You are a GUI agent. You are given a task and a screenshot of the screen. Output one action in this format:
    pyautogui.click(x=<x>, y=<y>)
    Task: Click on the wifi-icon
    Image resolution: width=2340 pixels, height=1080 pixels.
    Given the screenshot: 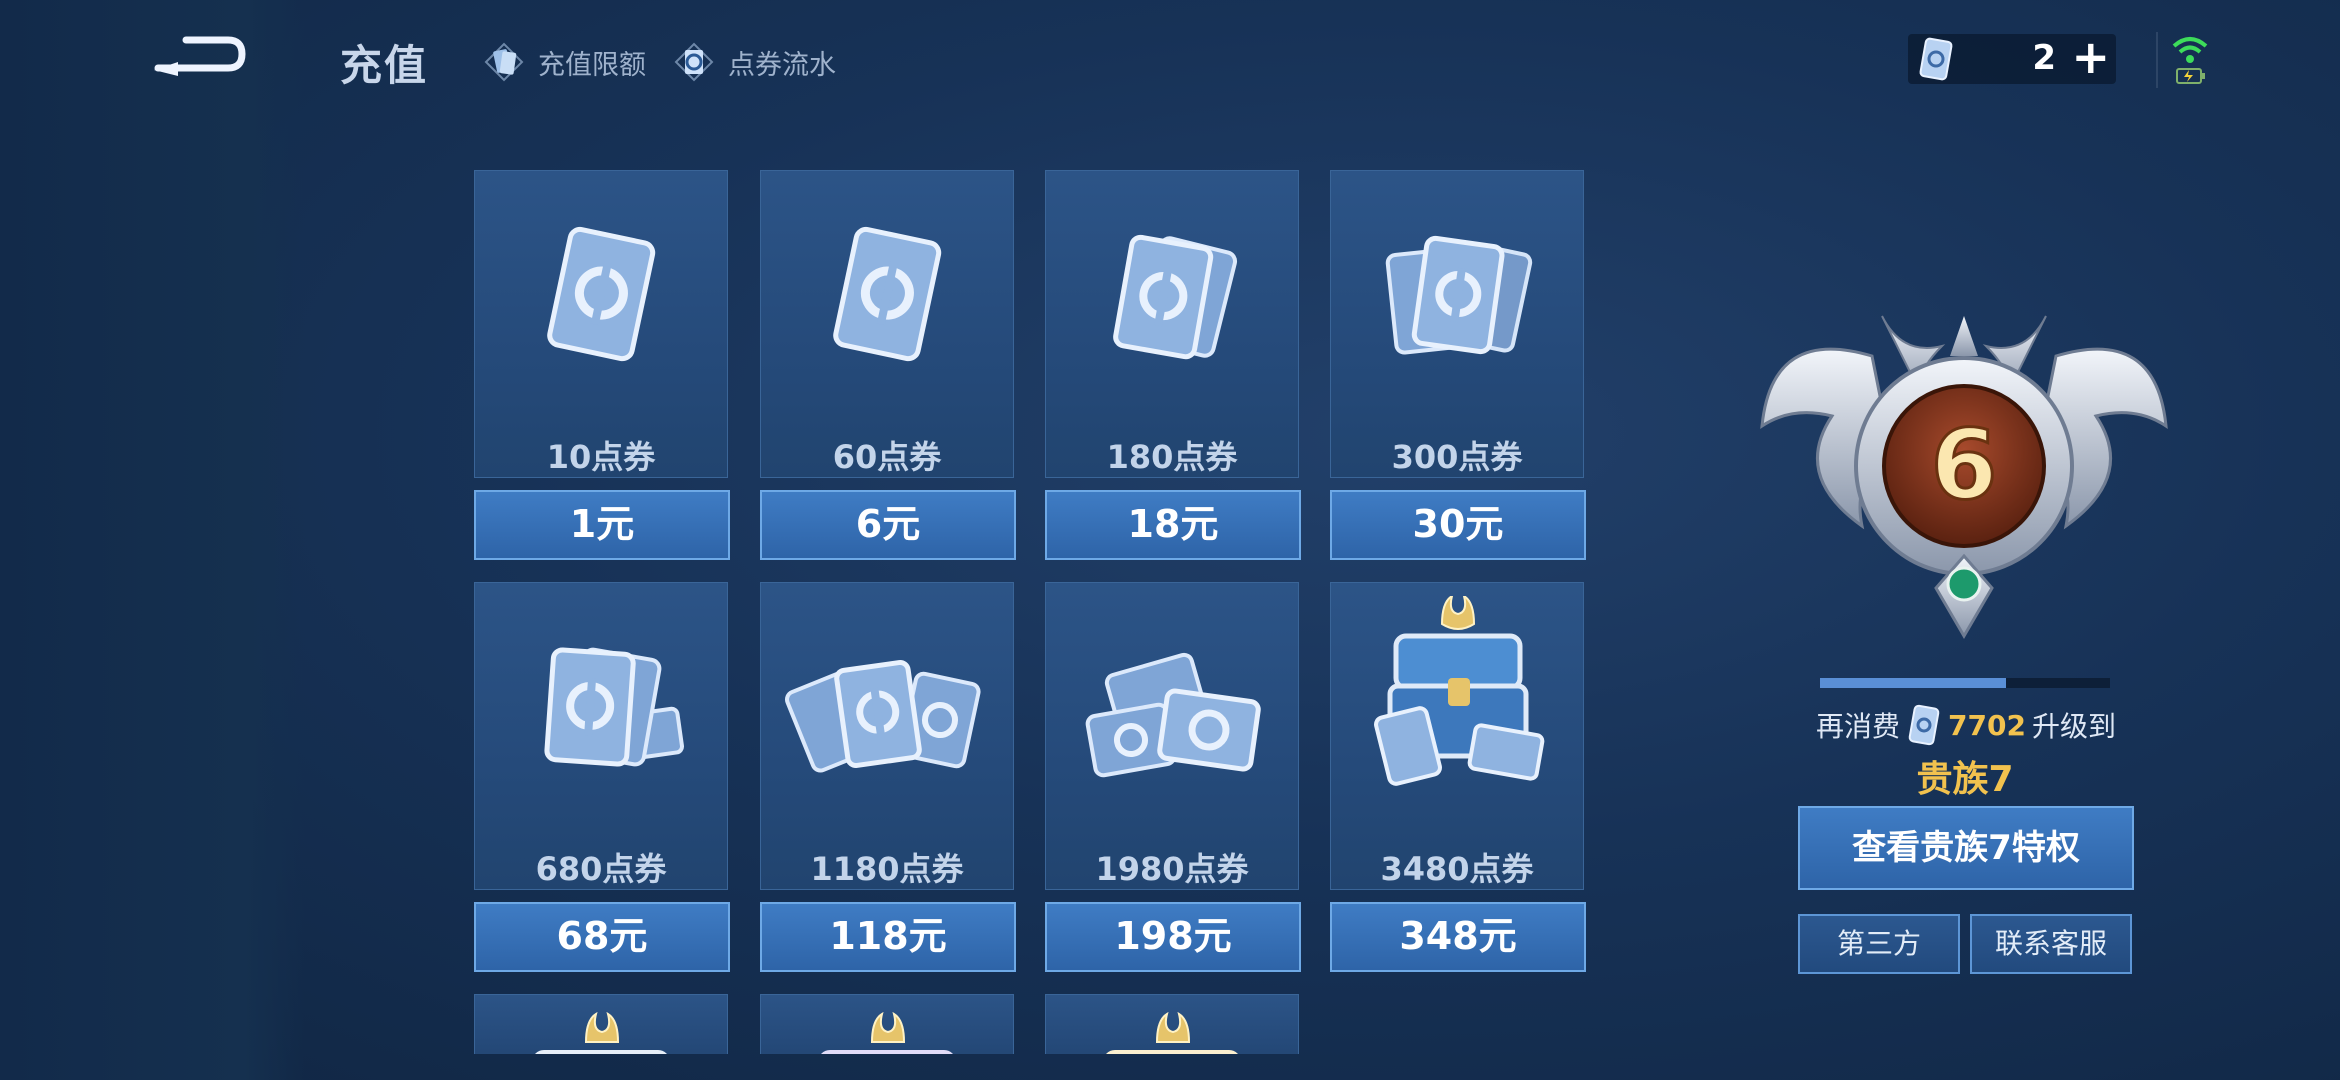 What is the action you would take?
    pyautogui.click(x=2190, y=50)
    